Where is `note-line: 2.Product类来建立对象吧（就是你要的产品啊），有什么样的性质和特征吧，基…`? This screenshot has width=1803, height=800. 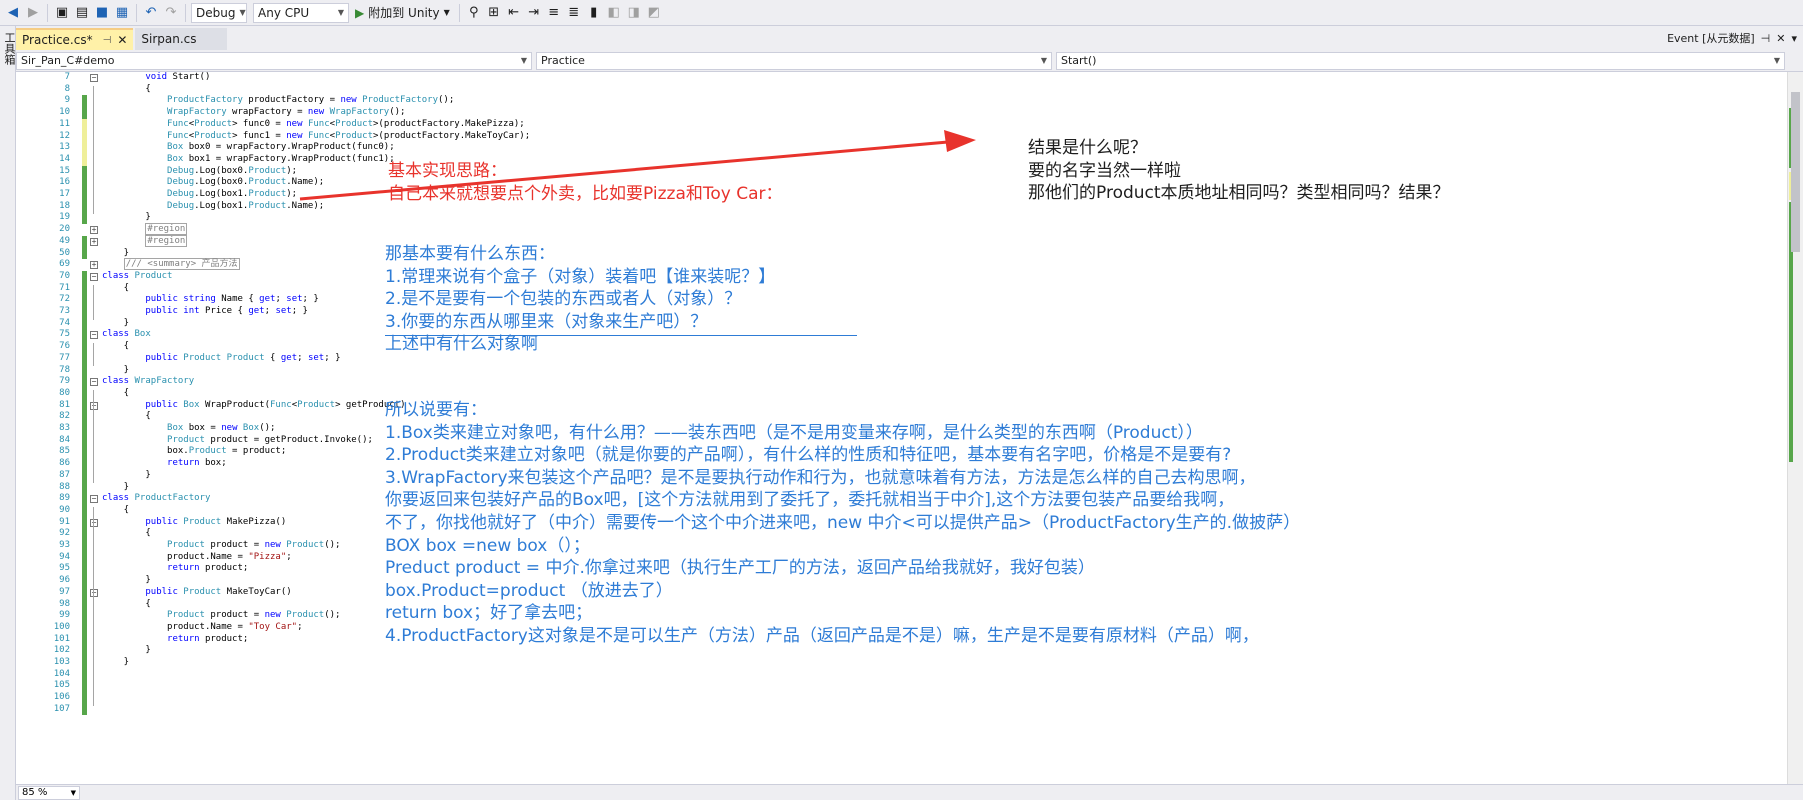 note-line: 2.Product类来建立对象吧（就是你要的产品啊），有什么样的性质和特征吧，基… is located at coordinates (808, 455).